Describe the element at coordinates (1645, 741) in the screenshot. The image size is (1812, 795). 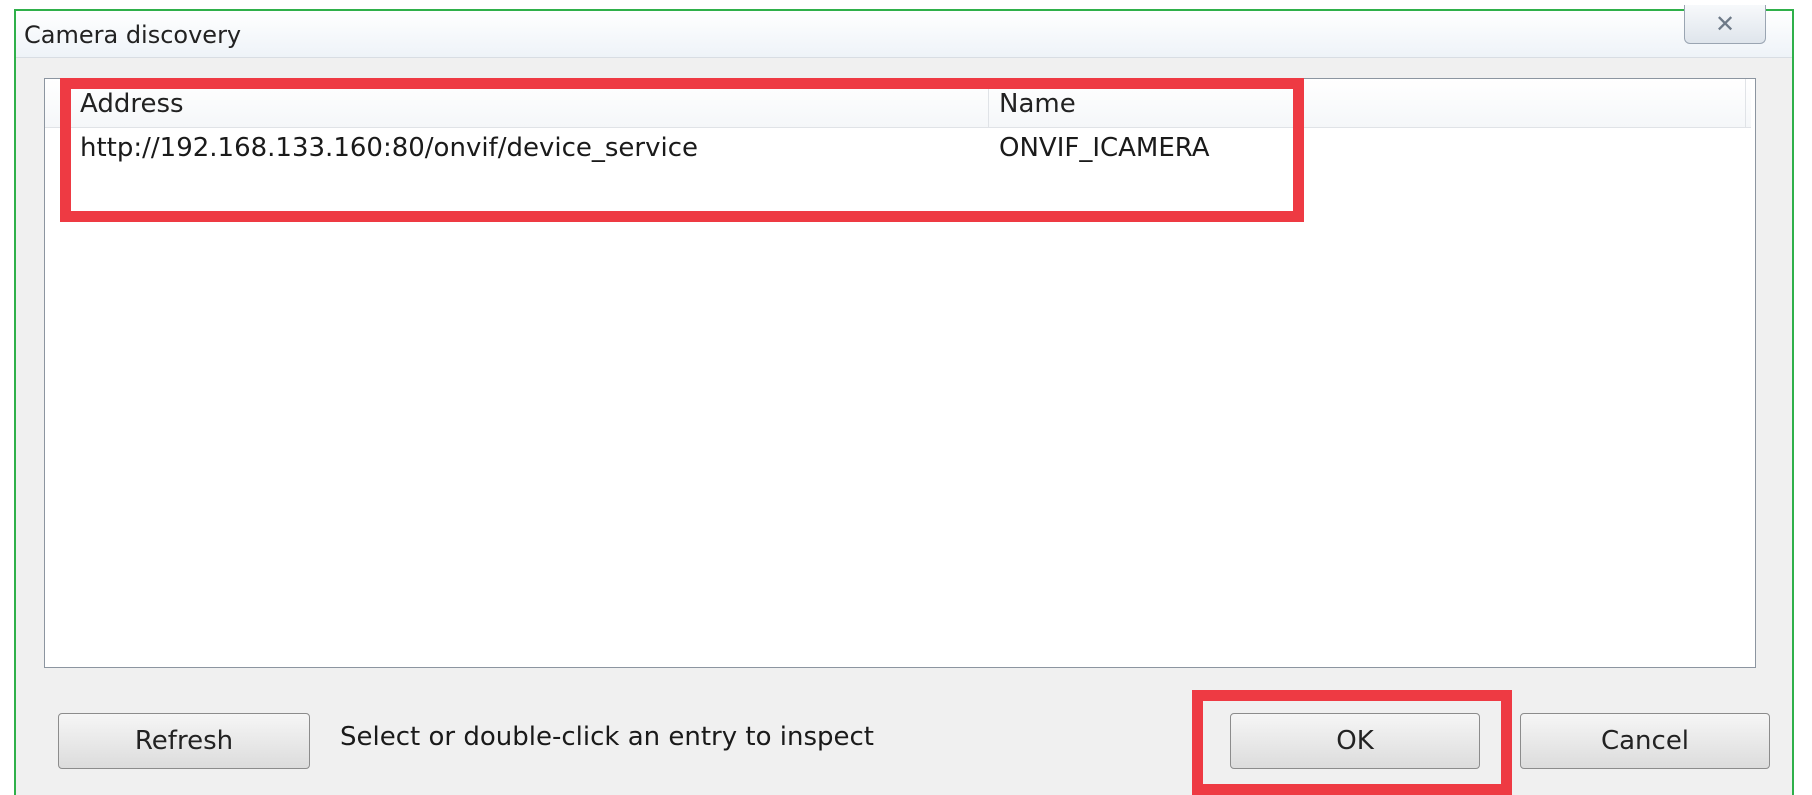
I see `cancel-button: Cancel` at that location.